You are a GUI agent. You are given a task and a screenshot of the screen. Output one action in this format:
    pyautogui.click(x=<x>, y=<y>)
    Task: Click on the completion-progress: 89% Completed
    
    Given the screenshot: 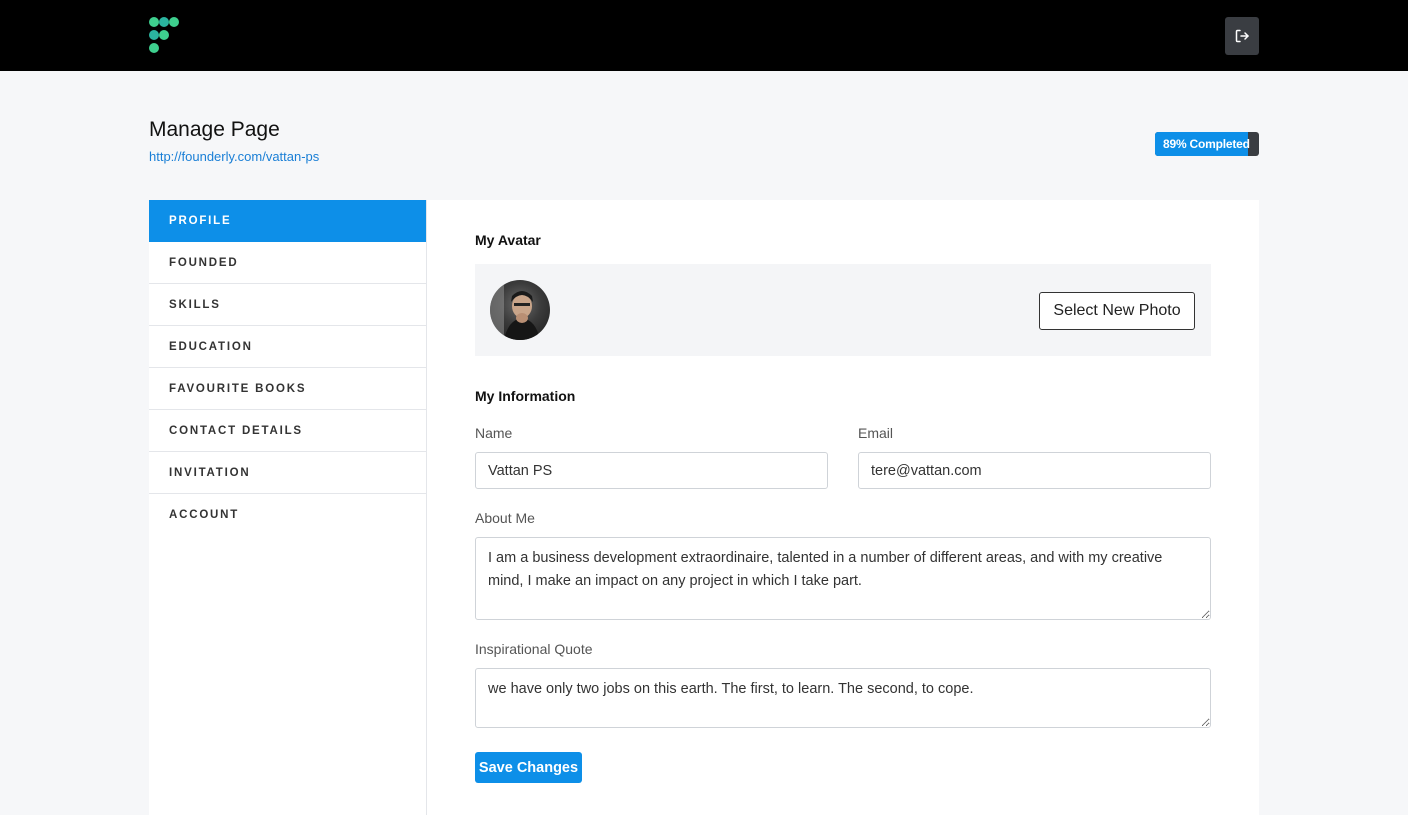 What is the action you would take?
    pyautogui.click(x=1207, y=144)
    